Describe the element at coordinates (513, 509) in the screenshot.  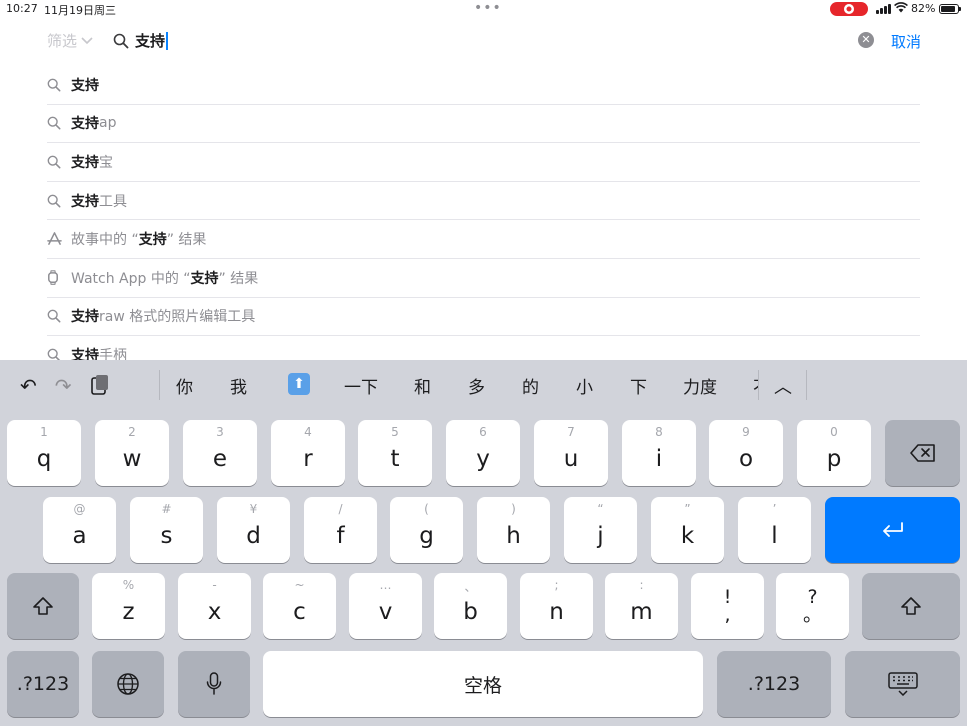
I see `key-hint: )` at that location.